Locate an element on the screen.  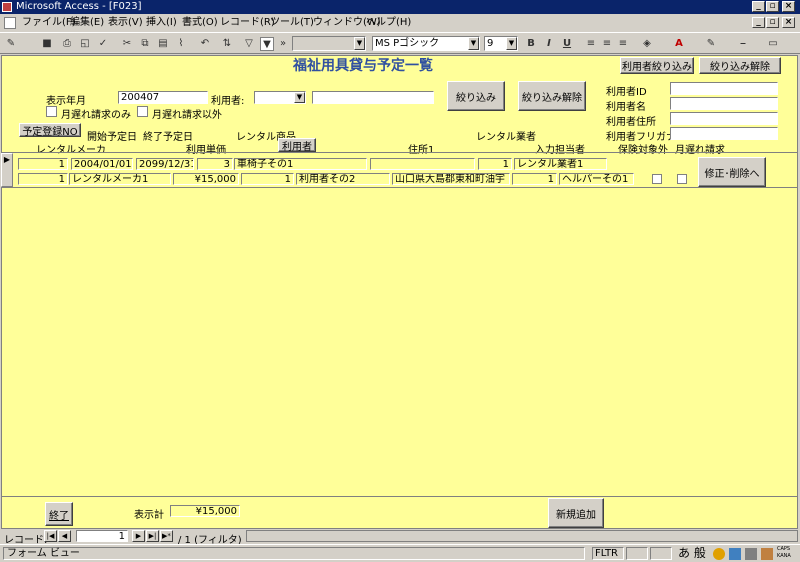
user-sort-button: 利用者 is located at coordinates (297, 145).